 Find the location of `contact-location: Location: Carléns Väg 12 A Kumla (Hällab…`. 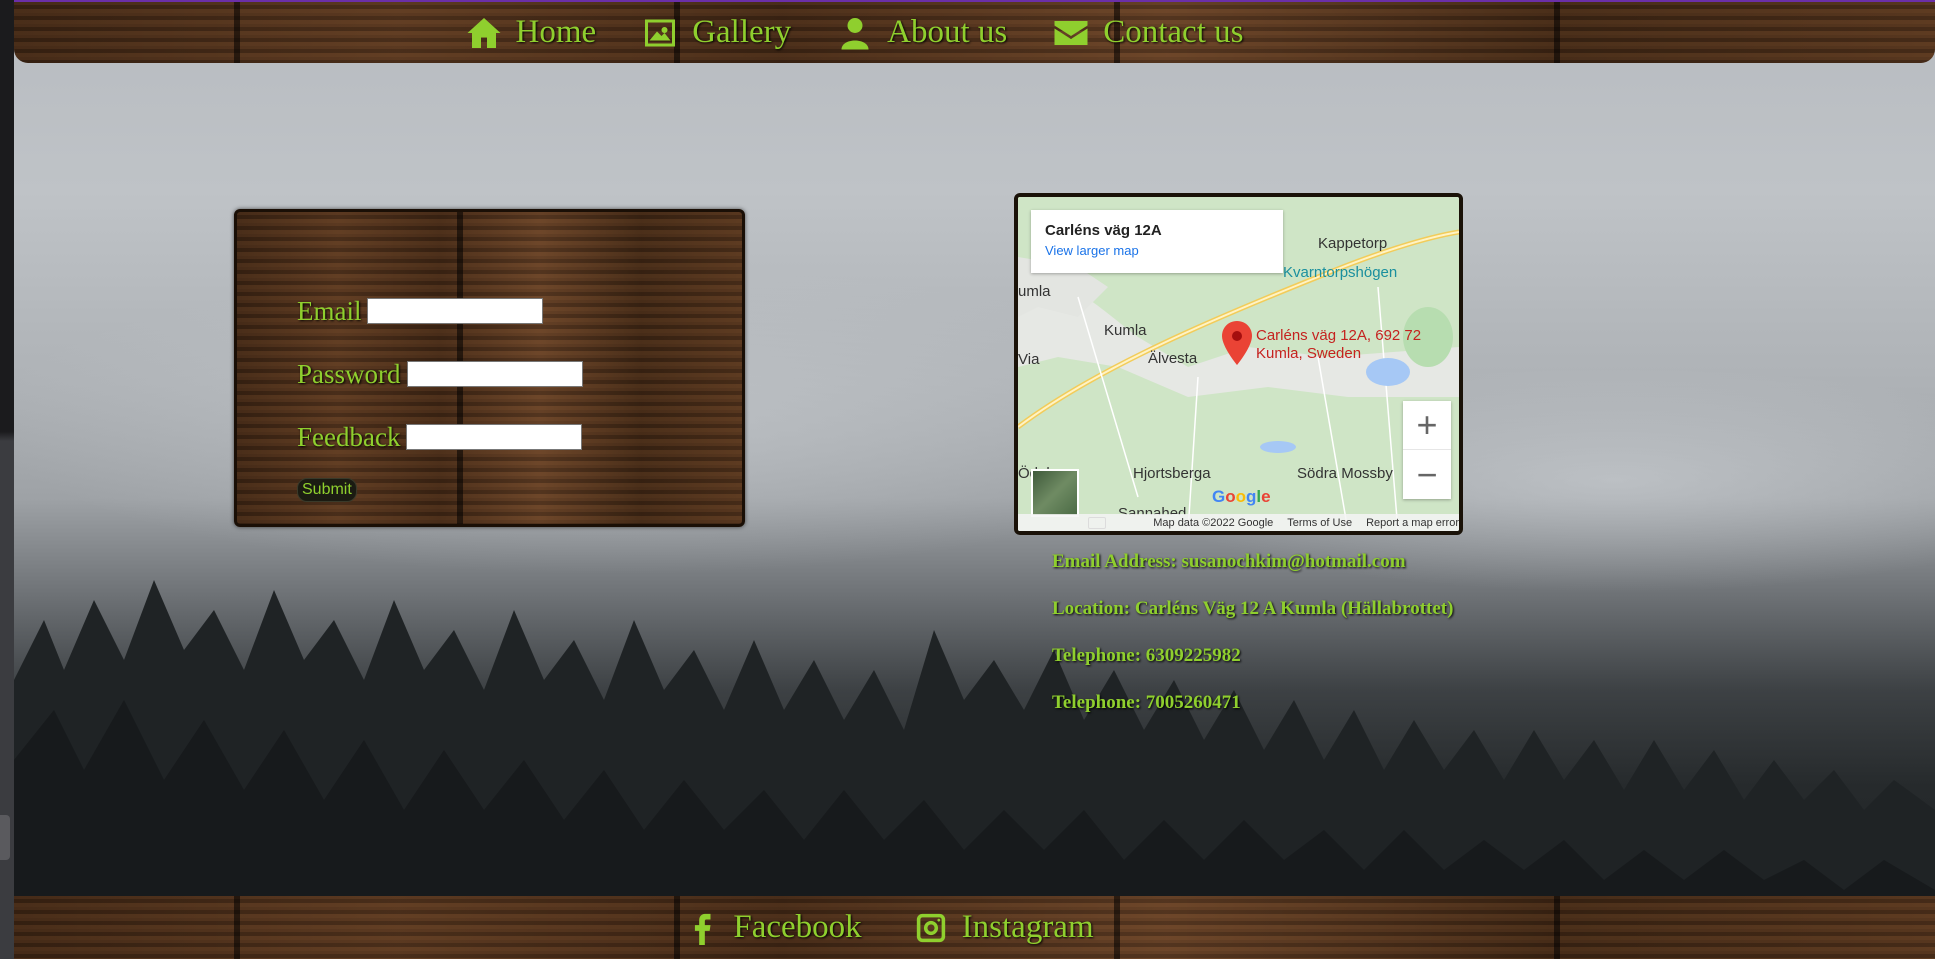

contact-location: Location: Carléns Väg 12 A Kumla (Hällab… is located at coordinates (1253, 608).